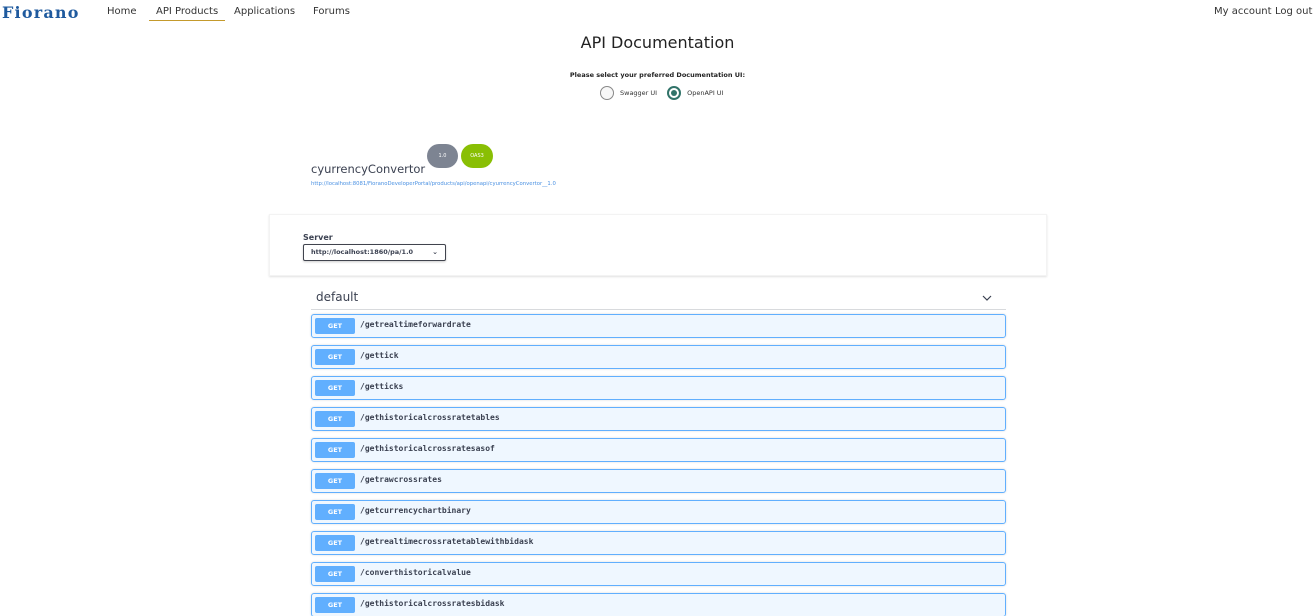 This screenshot has width=1315, height=616. I want to click on operation-path: /gethistoricalcrossratesasof, so click(427, 448).